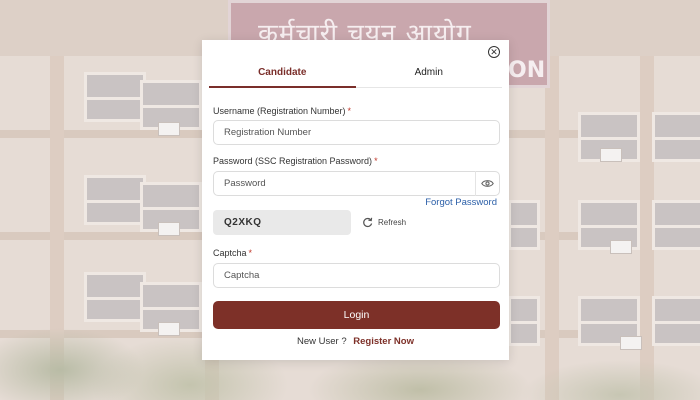 The image size is (700, 400). I want to click on captcha-code: Q2XKQ, so click(282, 222).